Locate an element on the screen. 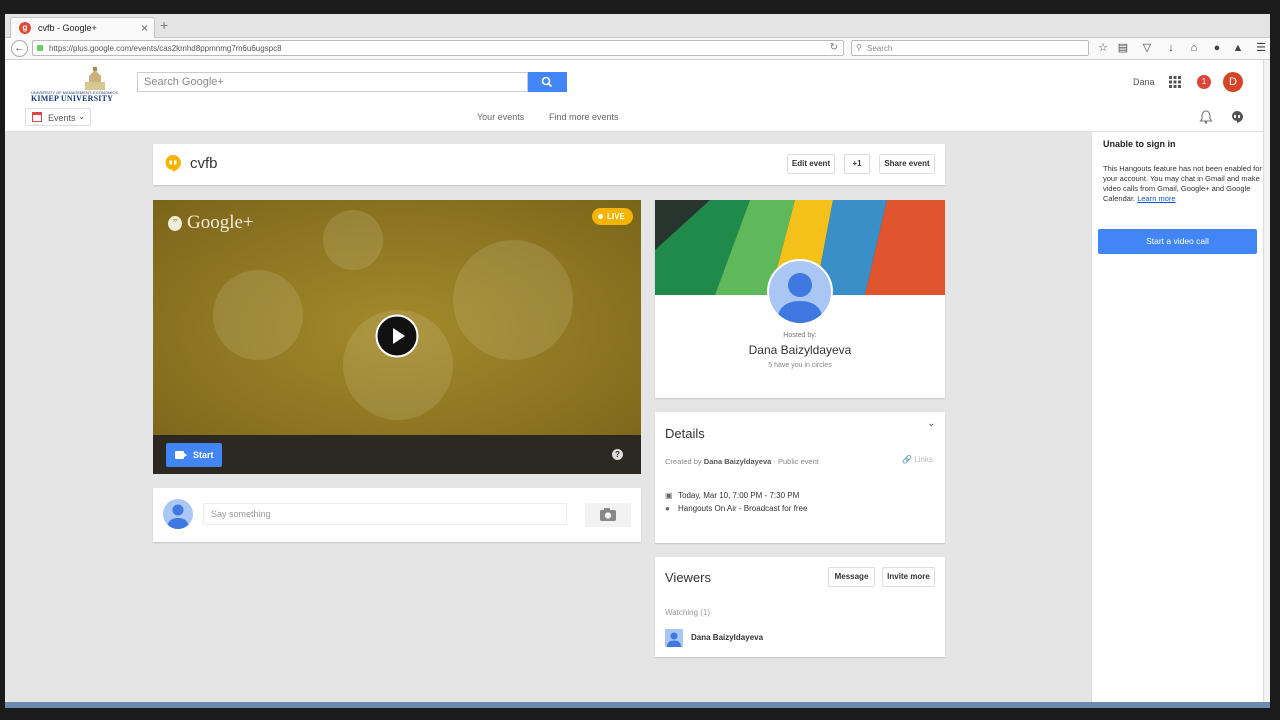 This screenshot has width=1280, height=720. google-plus-watermark: ” Google+ is located at coordinates (211, 223).